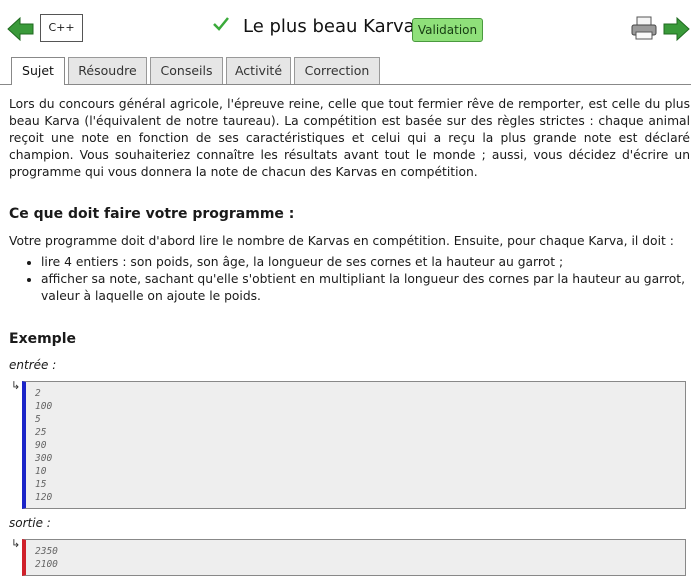 This screenshot has width=699, height=587. Describe the element at coordinates (38, 71) in the screenshot. I see `tab-sujet: Sujet` at that location.